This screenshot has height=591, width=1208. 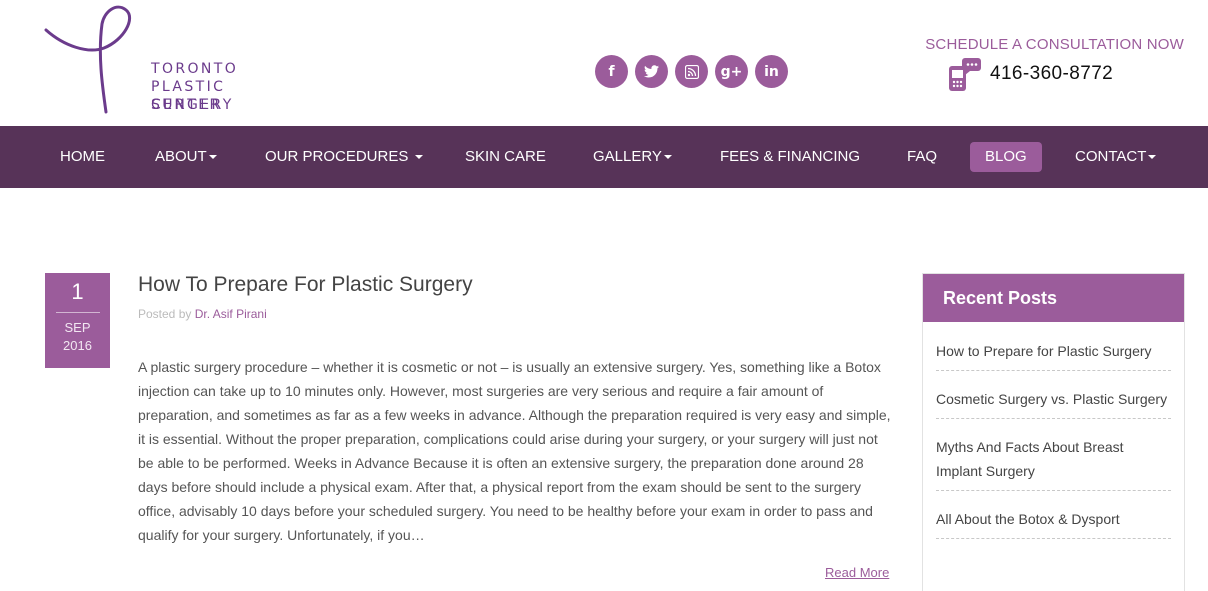 I want to click on social-links: f g+ in, so click(x=691, y=71).